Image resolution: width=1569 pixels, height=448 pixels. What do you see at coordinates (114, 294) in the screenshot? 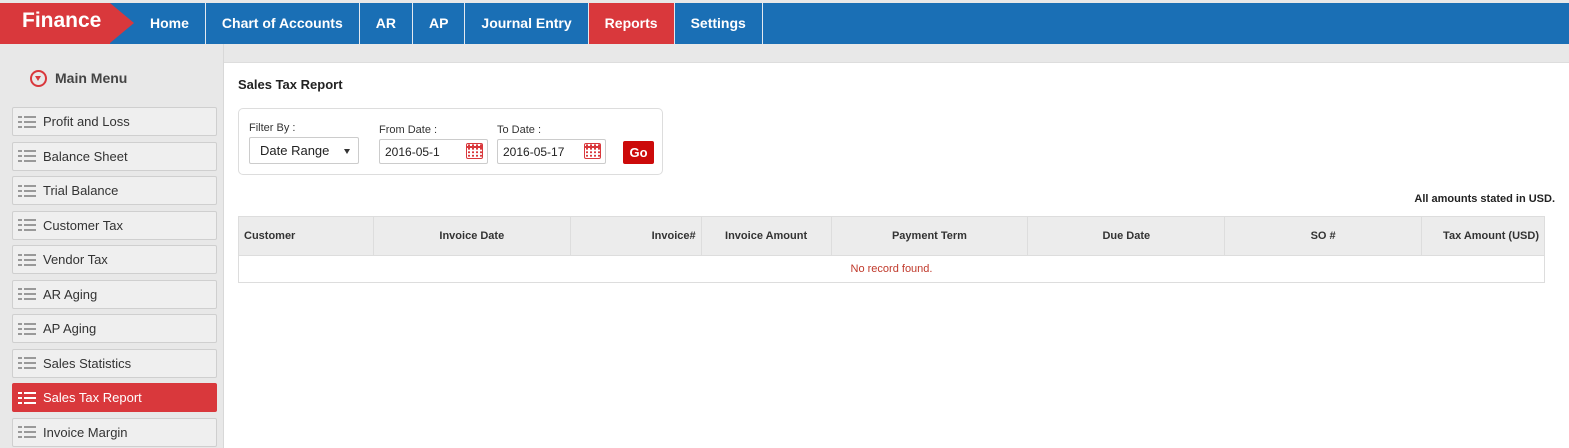
I see `sidebar-item-ar-aging: AR Aging` at bounding box center [114, 294].